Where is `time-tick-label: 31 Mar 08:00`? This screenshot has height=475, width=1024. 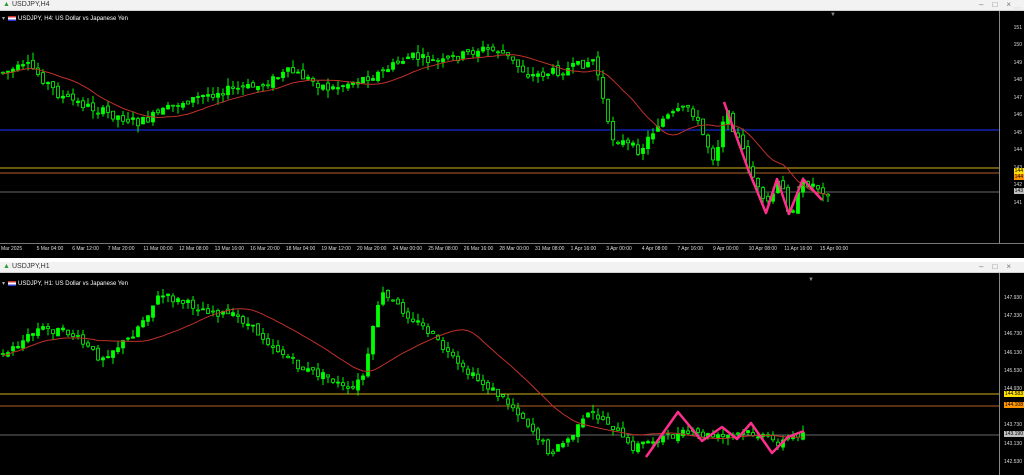
time-tick-label: 31 Mar 08:00 is located at coordinates (550, 249).